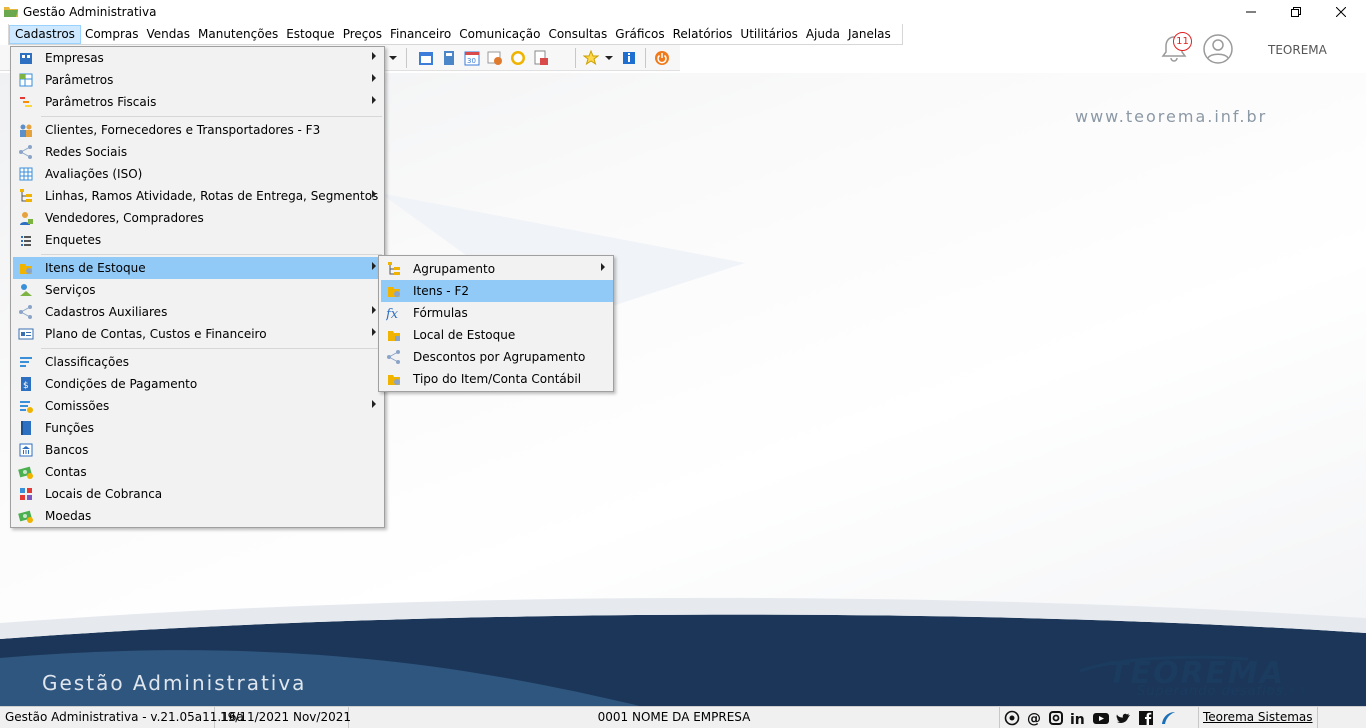 Image resolution: width=1366 pixels, height=728 pixels. Describe the element at coordinates (426, 58) in the screenshot. I see `calendar-grid-icon` at that location.